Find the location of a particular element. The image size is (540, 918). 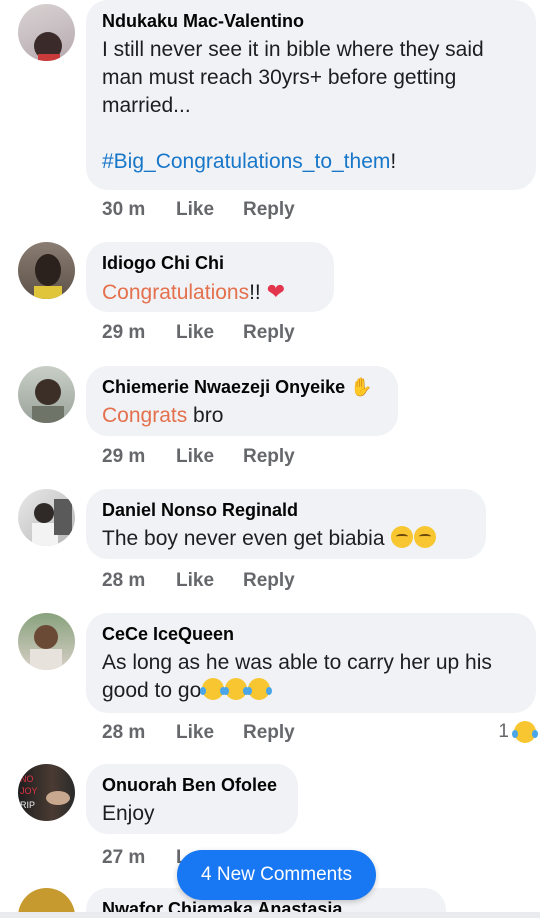

avatar-photo: NO JOY RIP is located at coordinates (45, 792).